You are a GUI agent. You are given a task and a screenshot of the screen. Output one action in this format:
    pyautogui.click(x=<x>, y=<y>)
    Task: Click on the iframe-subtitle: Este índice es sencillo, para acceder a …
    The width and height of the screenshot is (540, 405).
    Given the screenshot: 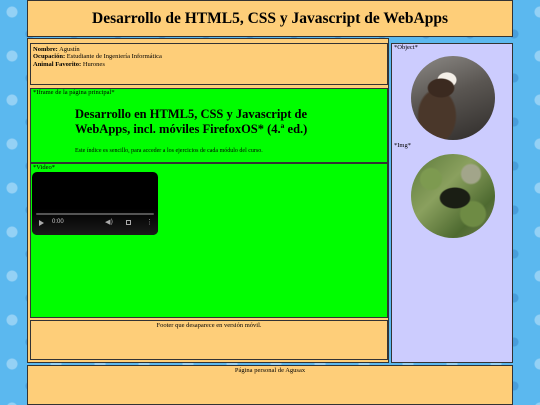 What is the action you would take?
    pyautogui.click(x=169, y=151)
    